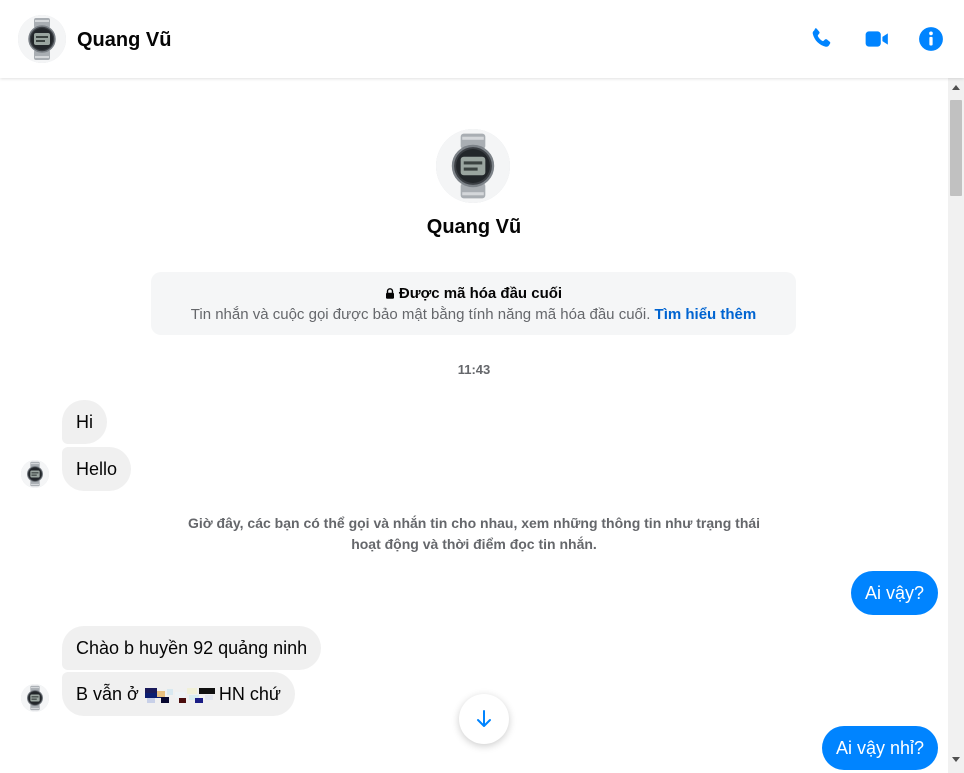 The image size is (964, 773). I want to click on incoming-message: B vẫn ở HN chứ, so click(178, 694).